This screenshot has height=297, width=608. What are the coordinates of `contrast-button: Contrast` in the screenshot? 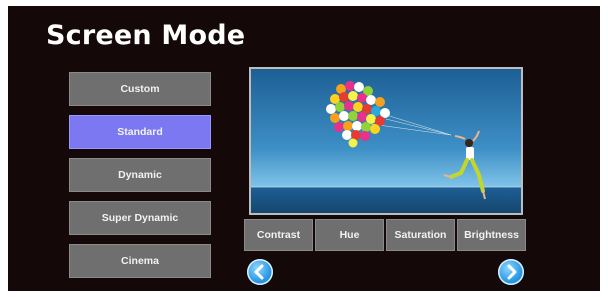 It's located at (278, 235).